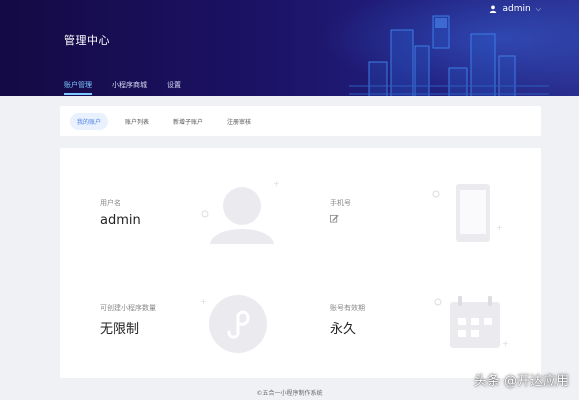  What do you see at coordinates (120, 329) in the screenshot?
I see `quota-value: 无限制` at bounding box center [120, 329].